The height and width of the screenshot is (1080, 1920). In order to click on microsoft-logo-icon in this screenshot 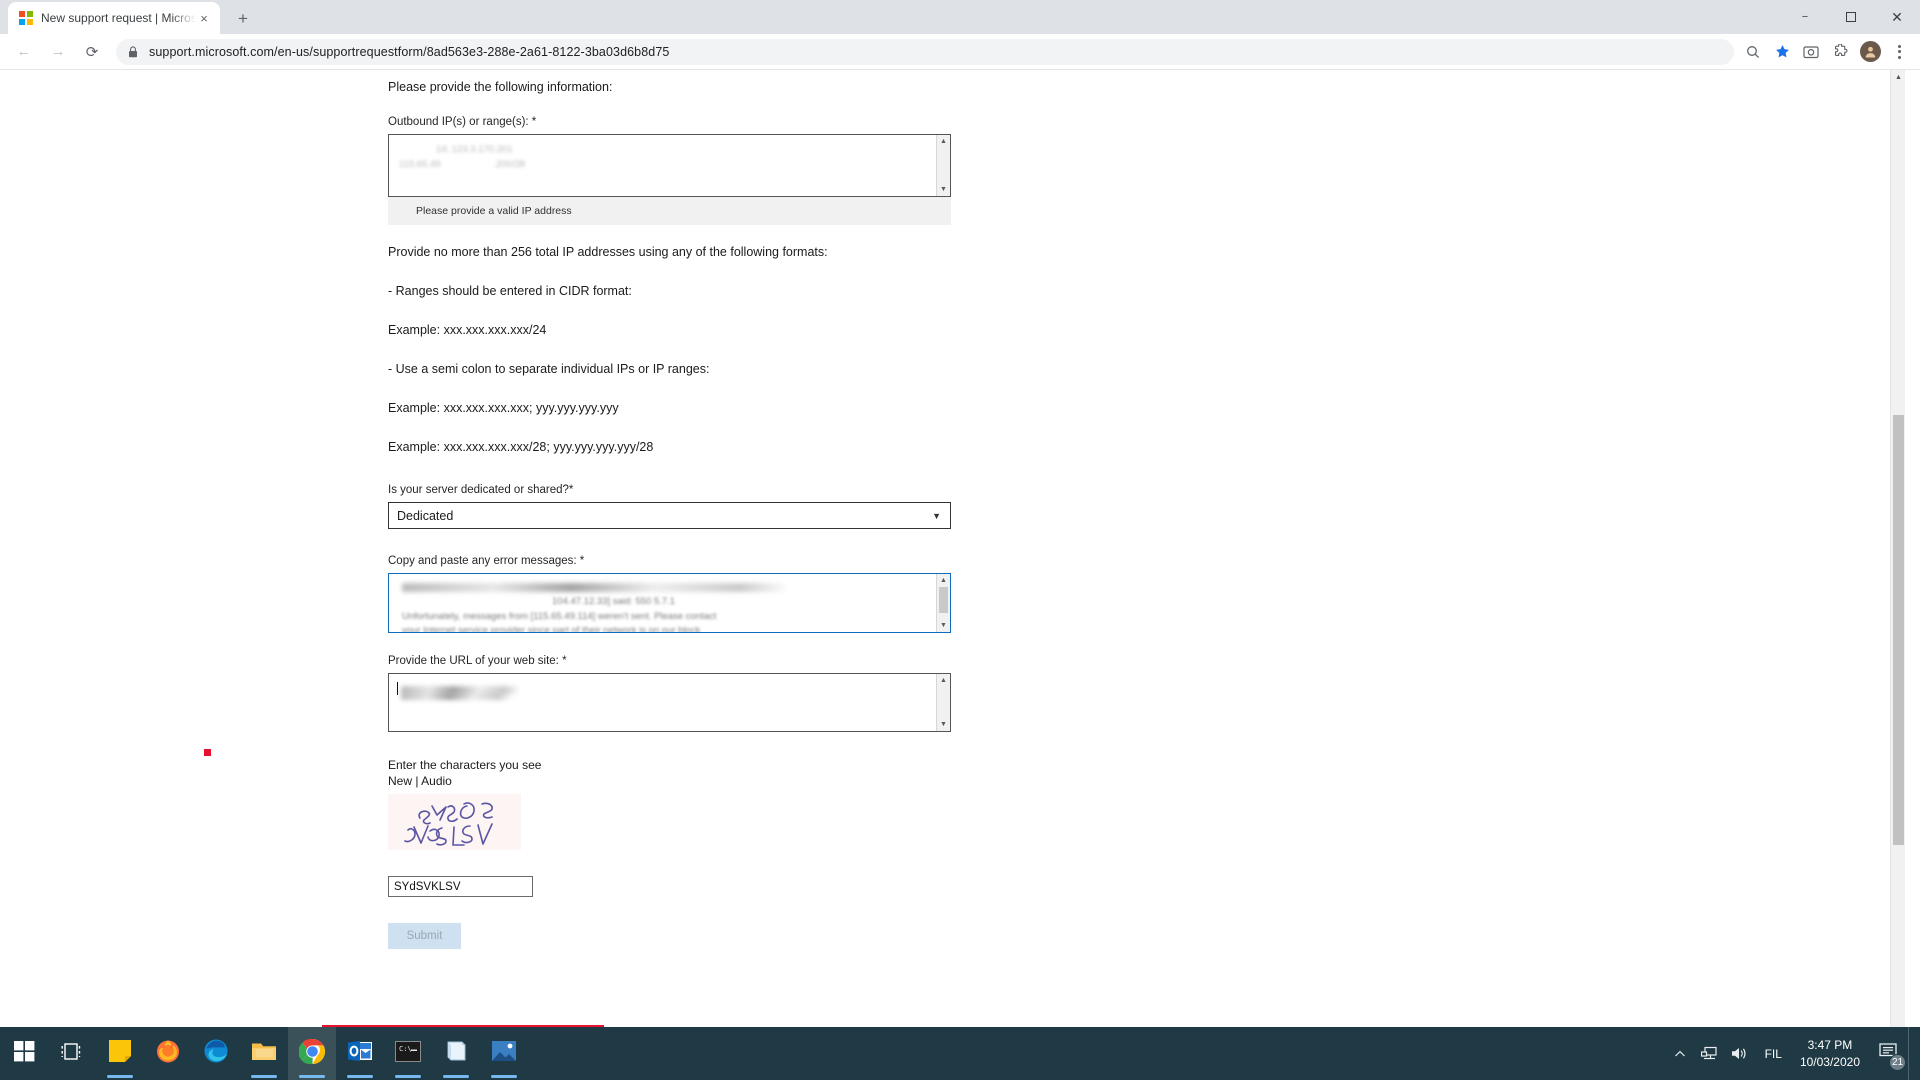, I will do `click(26, 18)`.